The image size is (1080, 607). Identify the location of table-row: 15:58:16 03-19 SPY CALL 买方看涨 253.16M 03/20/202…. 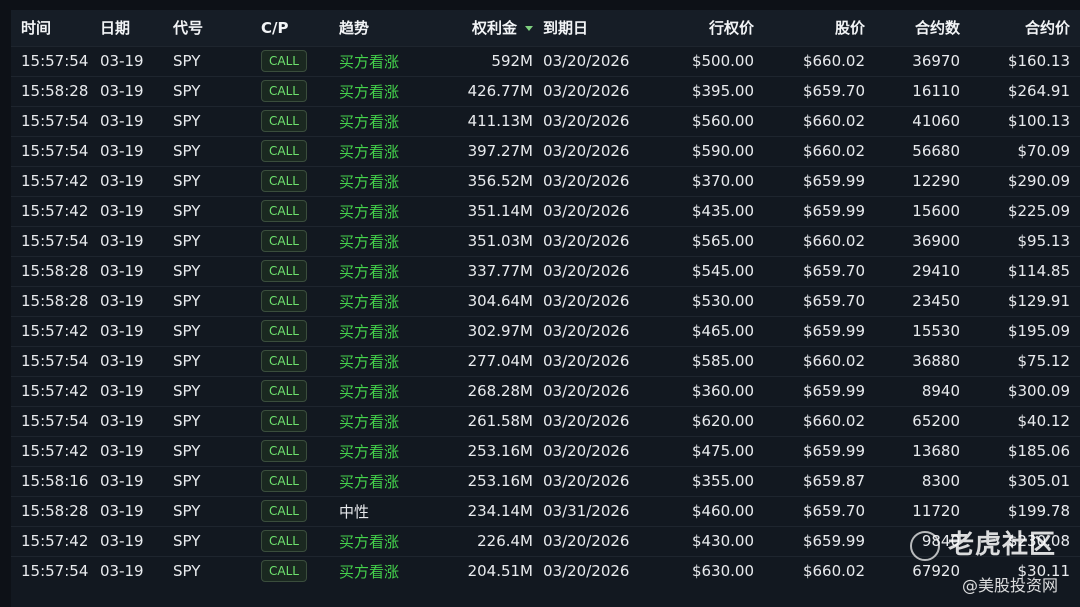
(545, 481).